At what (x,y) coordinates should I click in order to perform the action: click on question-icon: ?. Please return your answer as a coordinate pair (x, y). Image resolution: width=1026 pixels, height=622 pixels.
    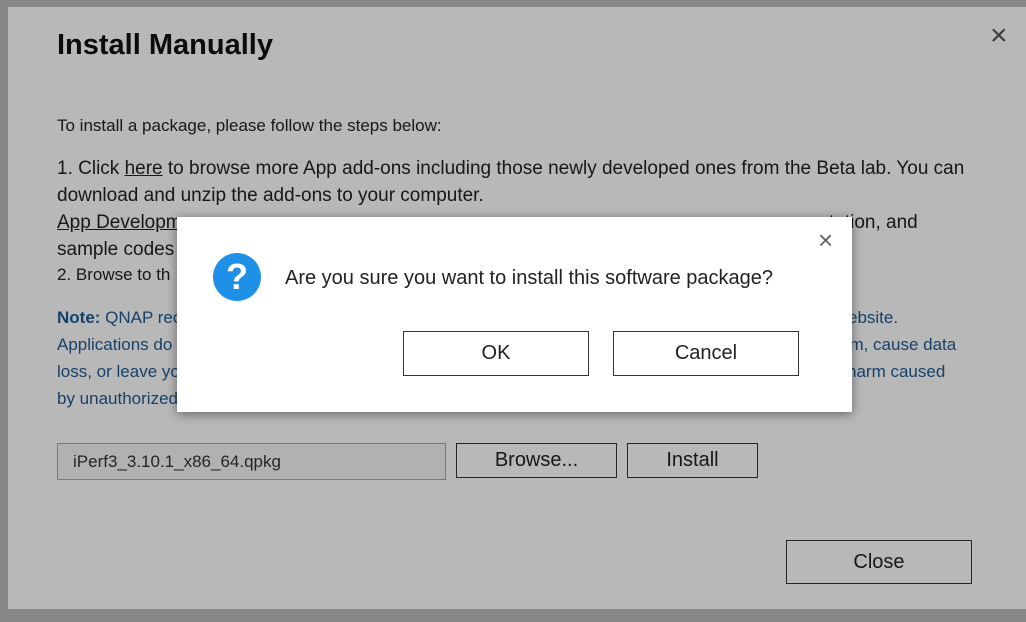
    Looking at the image, I should click on (237, 277).